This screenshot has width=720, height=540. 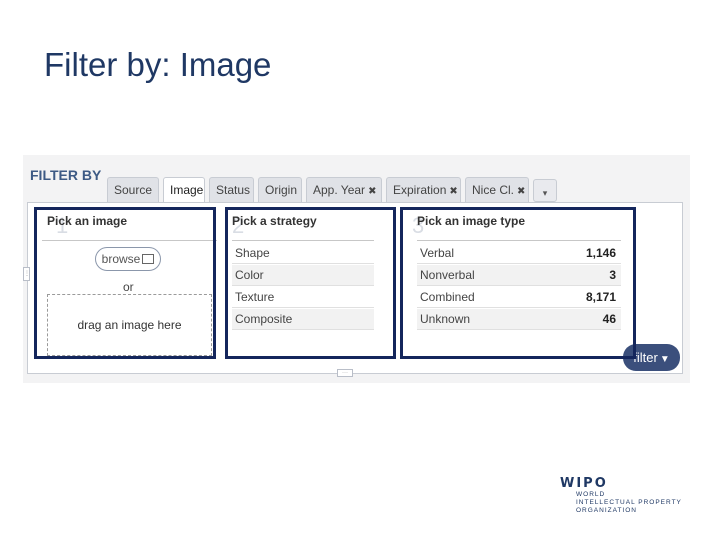 What do you see at coordinates (125, 283) in the screenshot?
I see `highlight-pick-image` at bounding box center [125, 283].